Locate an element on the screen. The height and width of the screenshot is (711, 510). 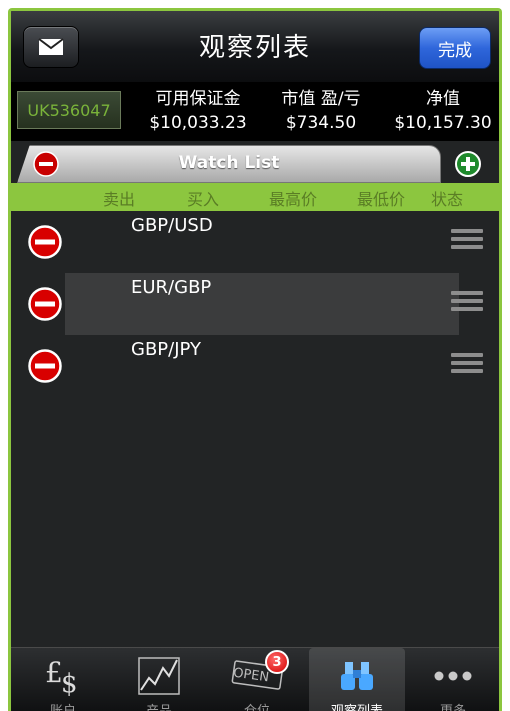
currency-icon: £ $ is located at coordinates (61, 677).